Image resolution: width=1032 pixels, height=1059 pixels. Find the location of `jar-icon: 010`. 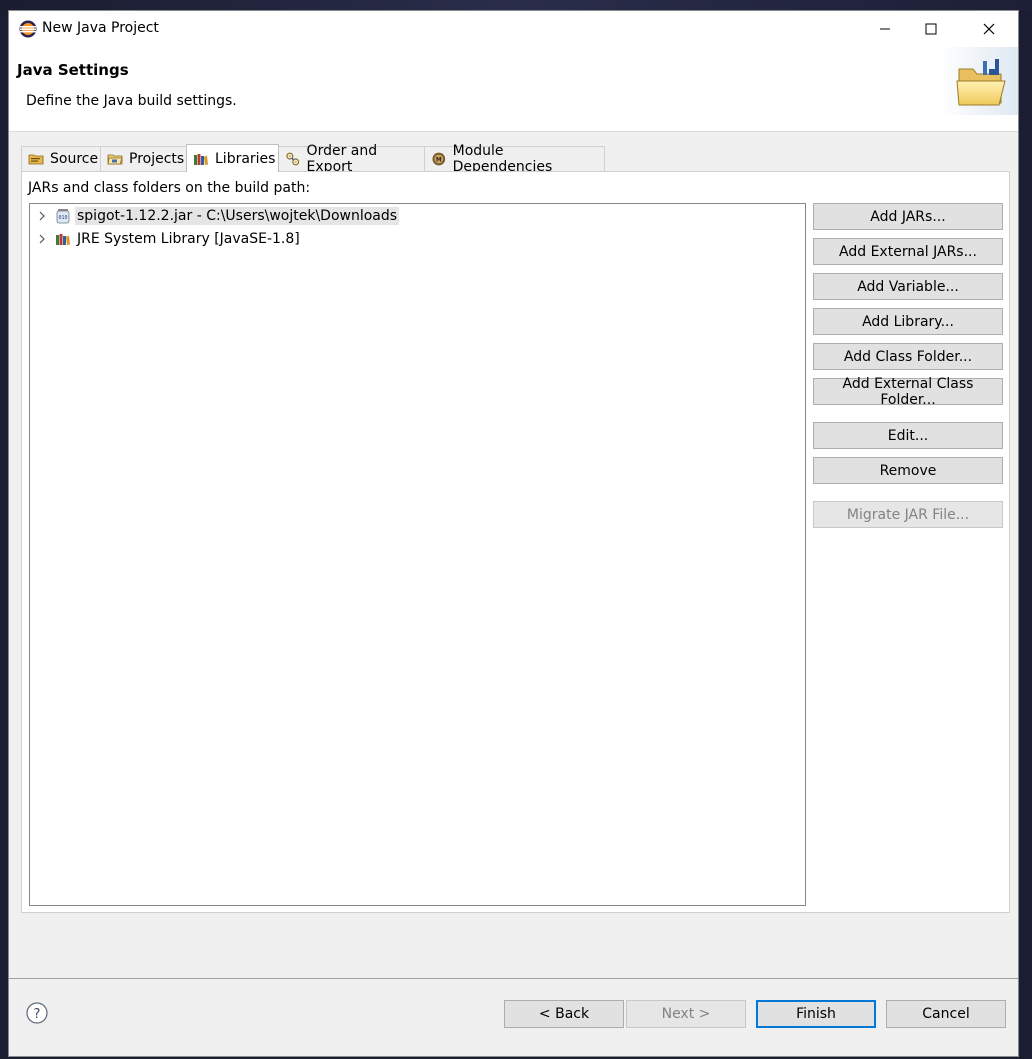

jar-icon: 010 is located at coordinates (63, 216).